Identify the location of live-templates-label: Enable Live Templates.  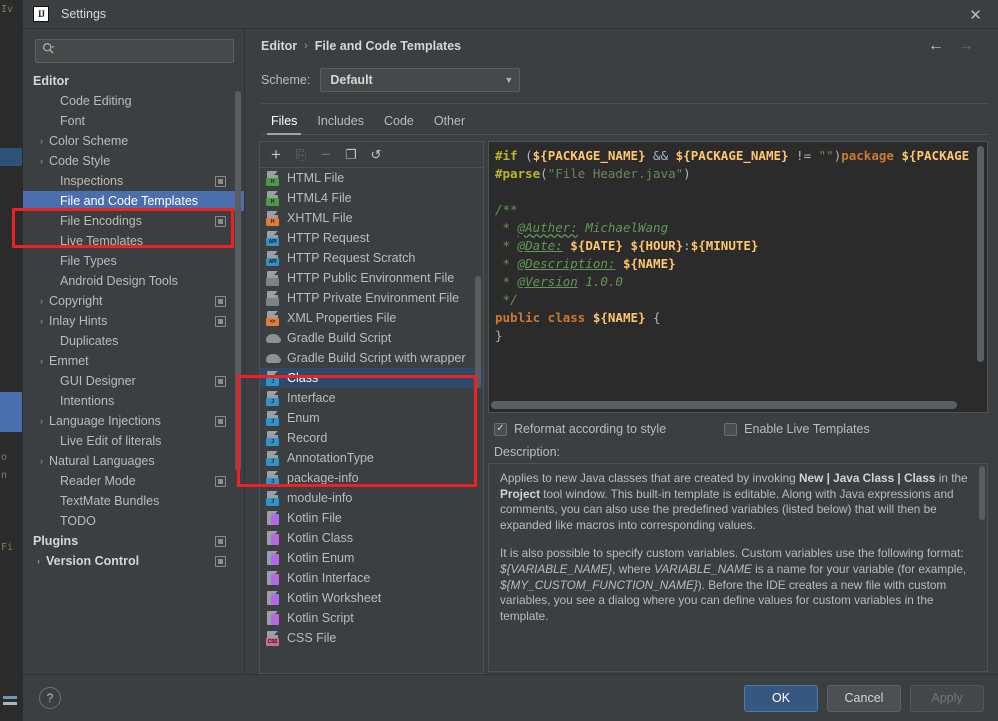
(807, 429).